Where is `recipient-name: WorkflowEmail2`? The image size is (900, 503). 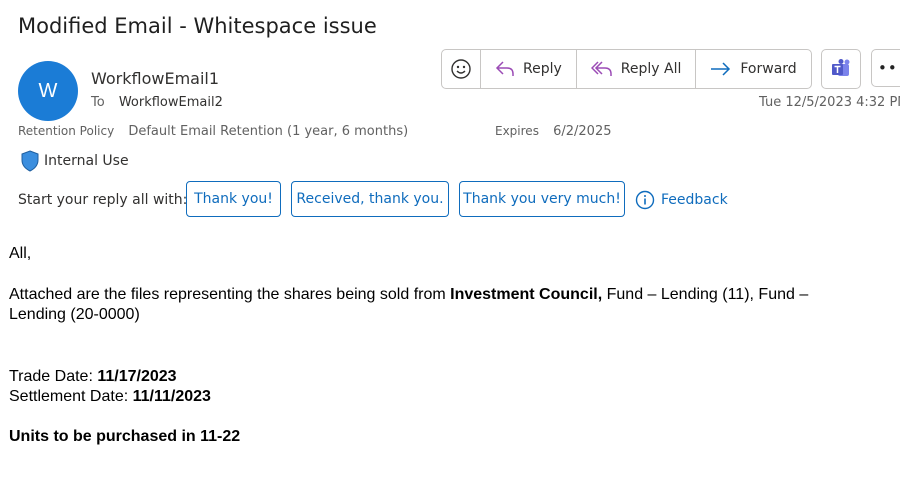
recipient-name: WorkflowEmail2 is located at coordinates (171, 102).